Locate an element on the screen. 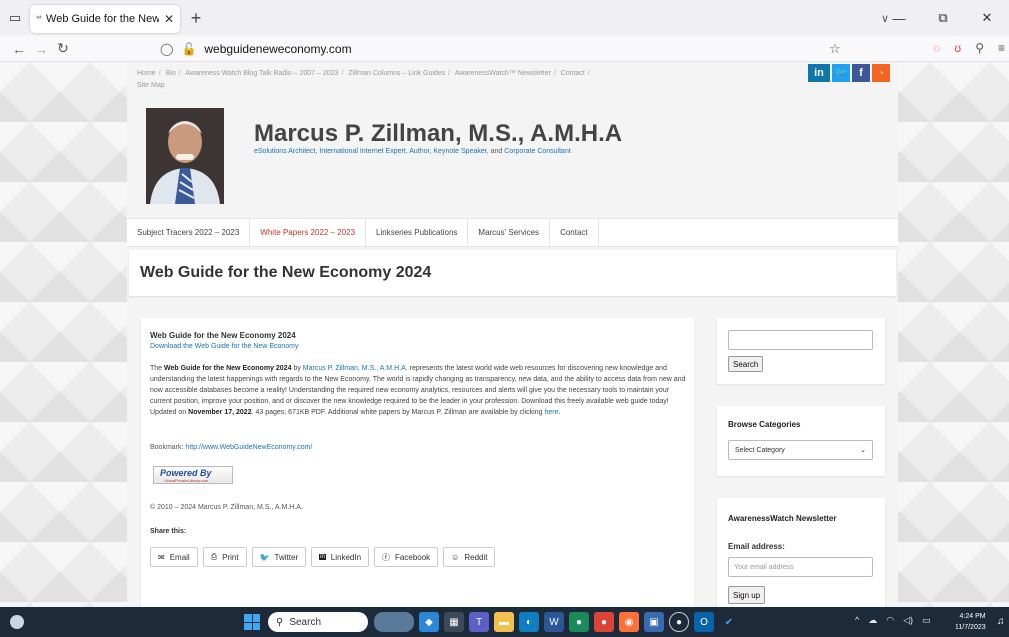  todo-app-icon: ✔ is located at coordinates (729, 622).